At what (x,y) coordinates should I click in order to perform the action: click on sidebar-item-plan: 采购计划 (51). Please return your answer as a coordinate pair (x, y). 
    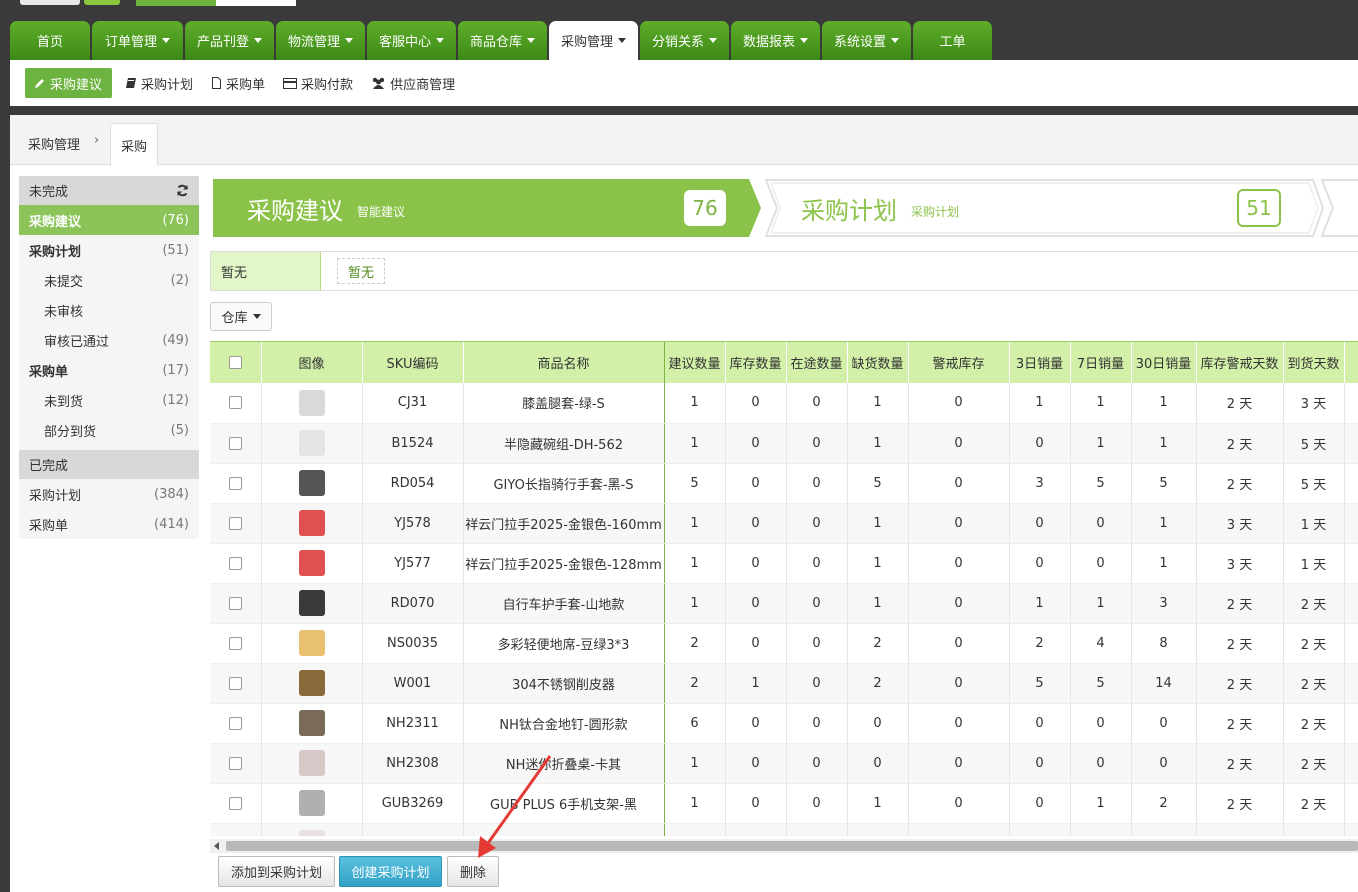
    Looking at the image, I should click on (109, 250).